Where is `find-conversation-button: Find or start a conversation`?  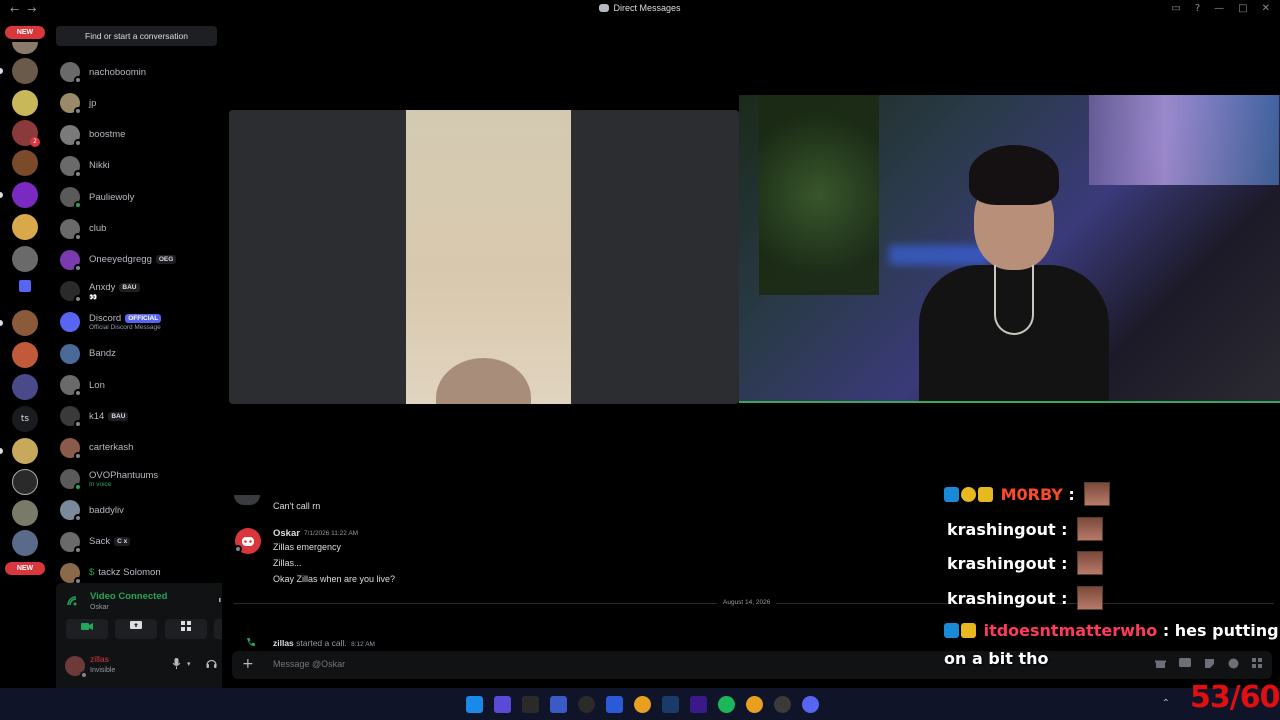 find-conversation-button: Find or start a conversation is located at coordinates (136, 36).